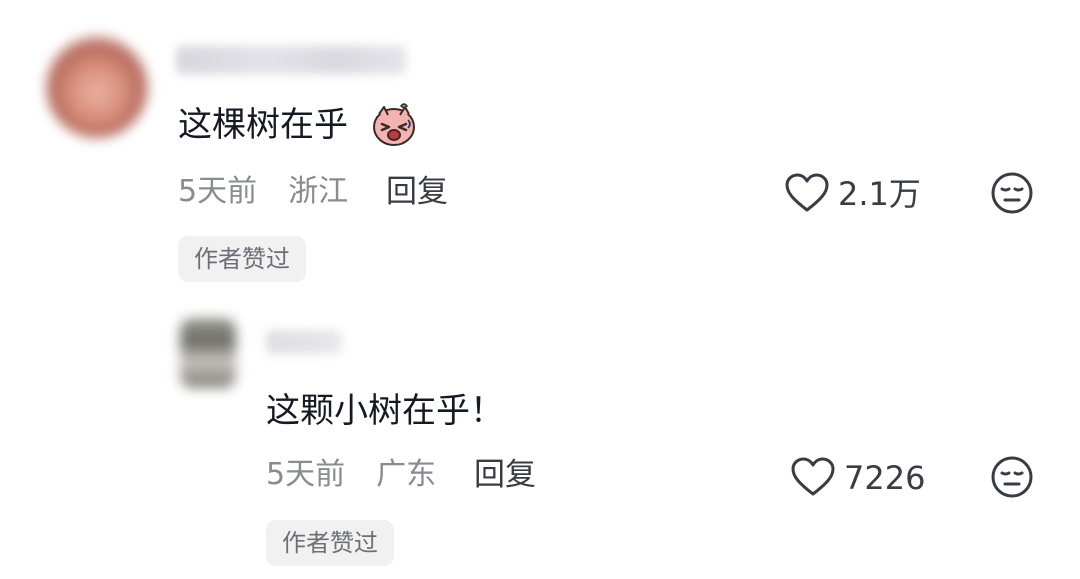 The width and height of the screenshot is (1080, 579). I want to click on crying-laughing-sticker-icon, so click(394, 124).